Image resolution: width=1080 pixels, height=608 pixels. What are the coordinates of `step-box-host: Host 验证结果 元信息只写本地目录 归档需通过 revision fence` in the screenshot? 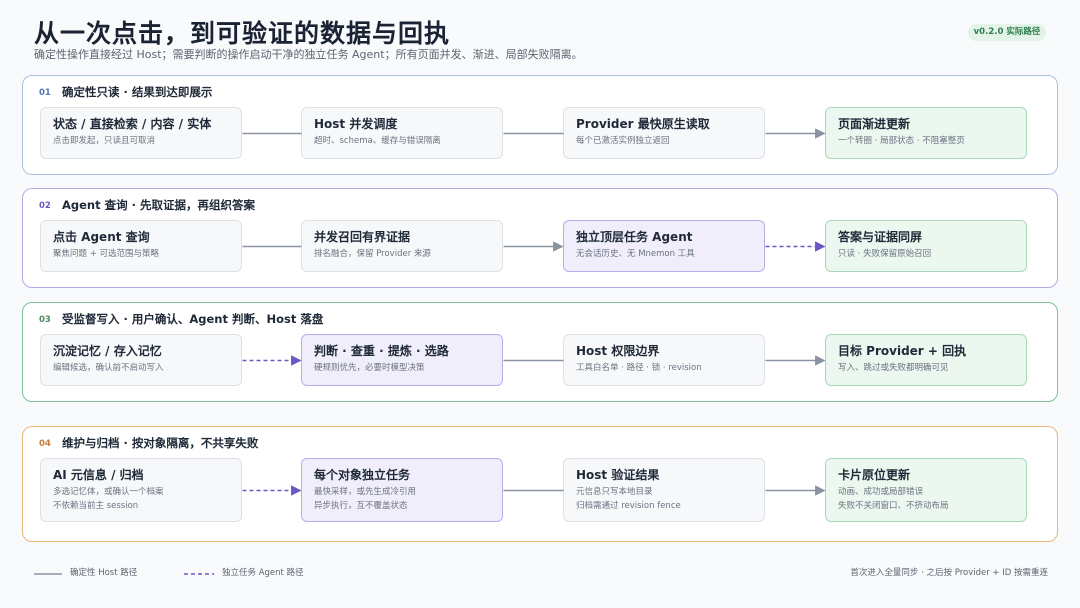 It's located at (664, 490).